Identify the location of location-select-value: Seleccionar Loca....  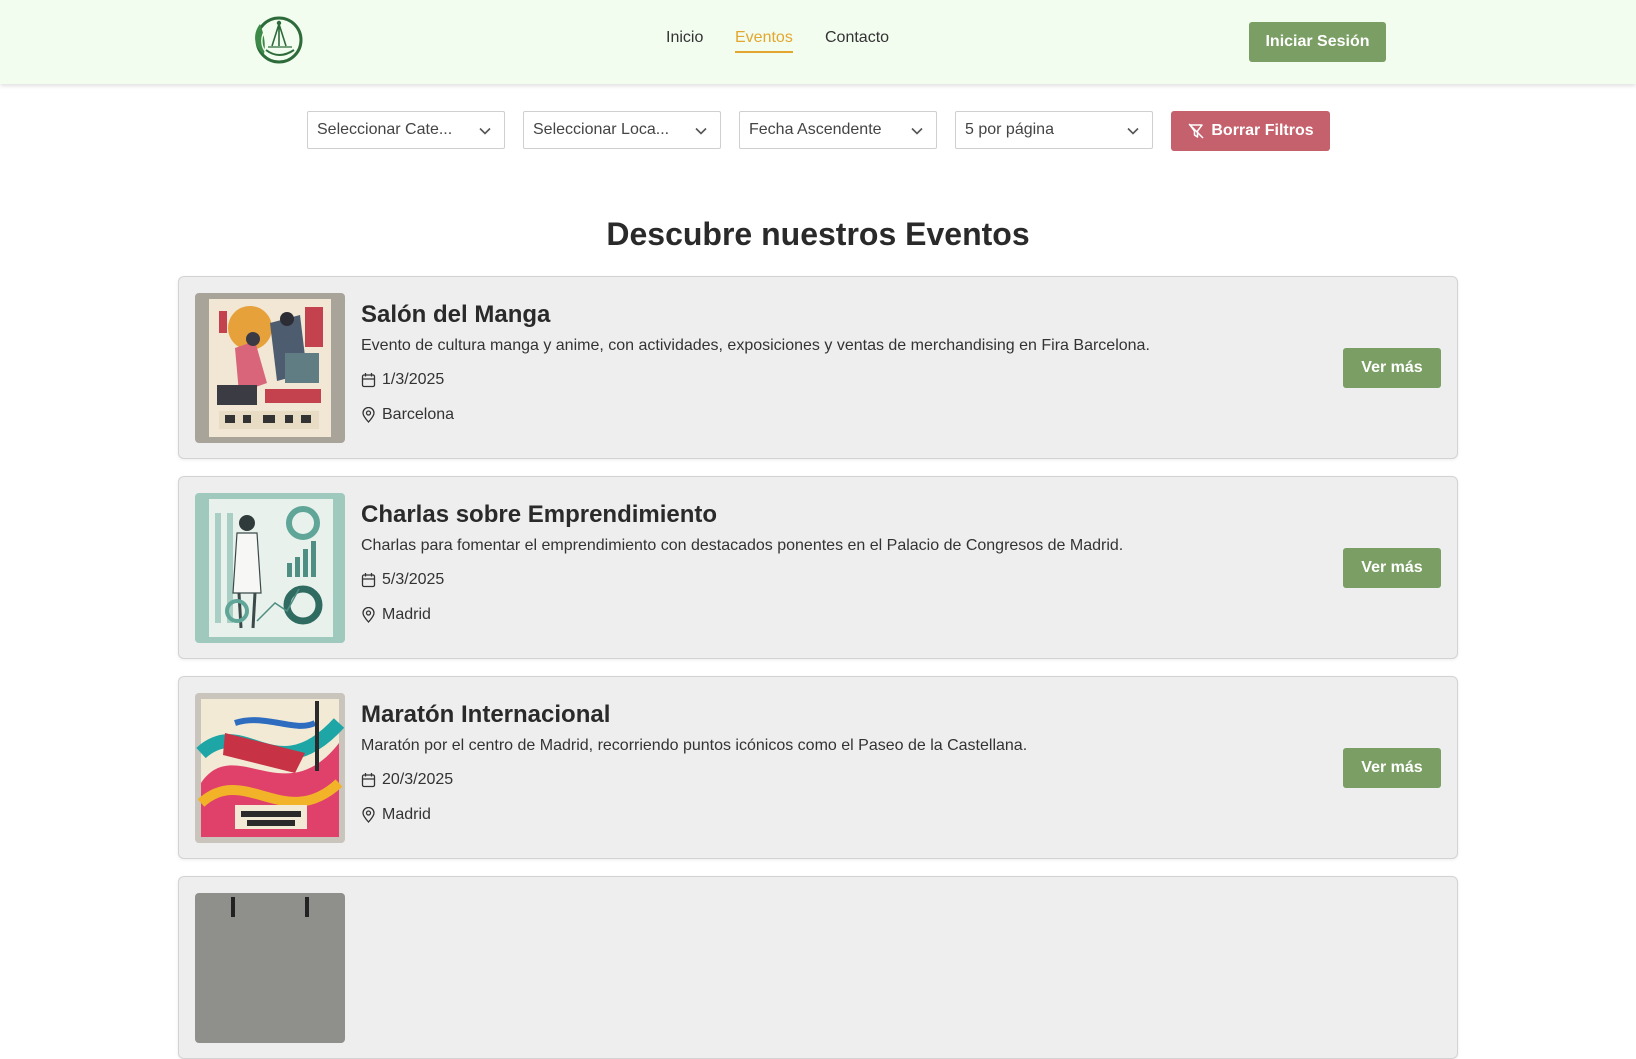
(601, 129).